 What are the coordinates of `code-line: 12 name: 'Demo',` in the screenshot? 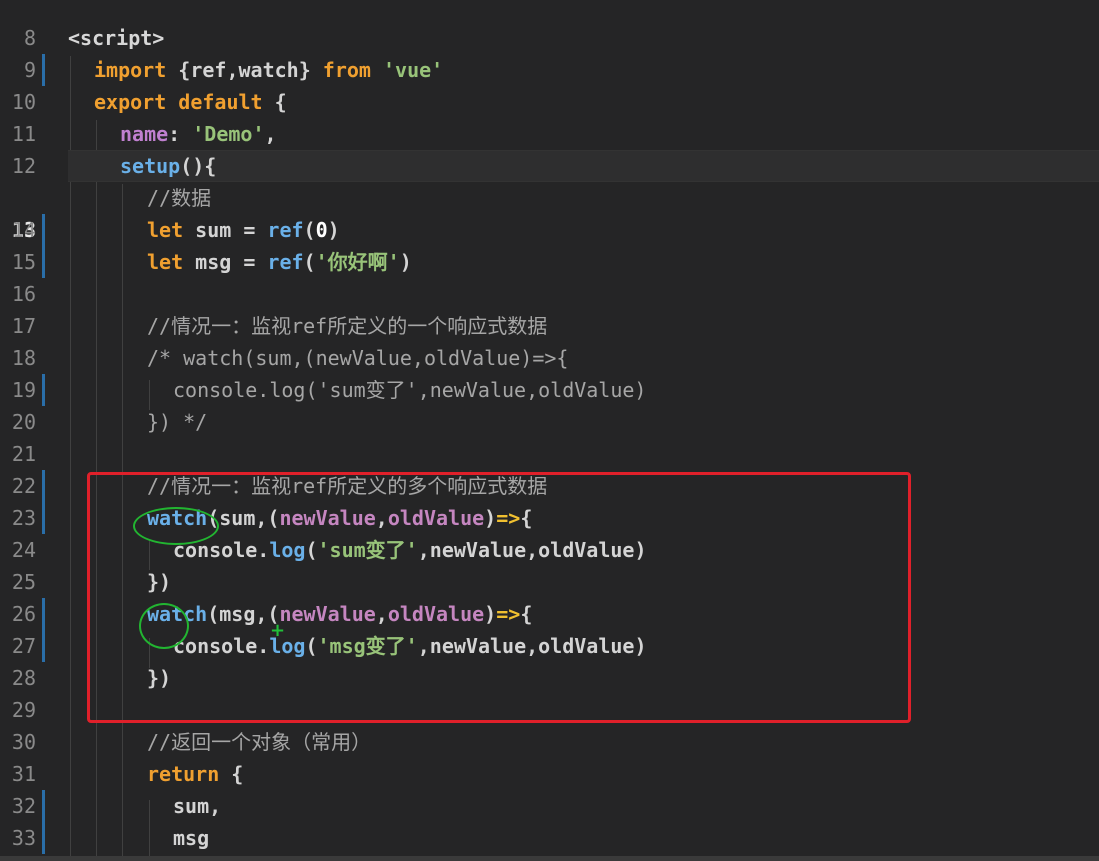 It's located at (549, 148).